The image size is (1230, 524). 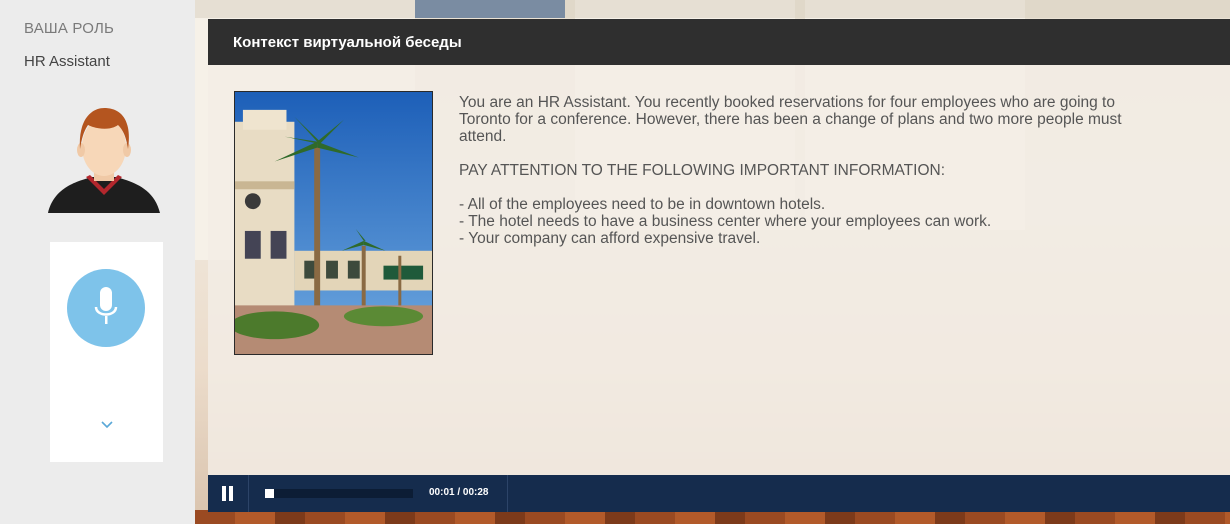 I want to click on hotel-photo, so click(x=333, y=223).